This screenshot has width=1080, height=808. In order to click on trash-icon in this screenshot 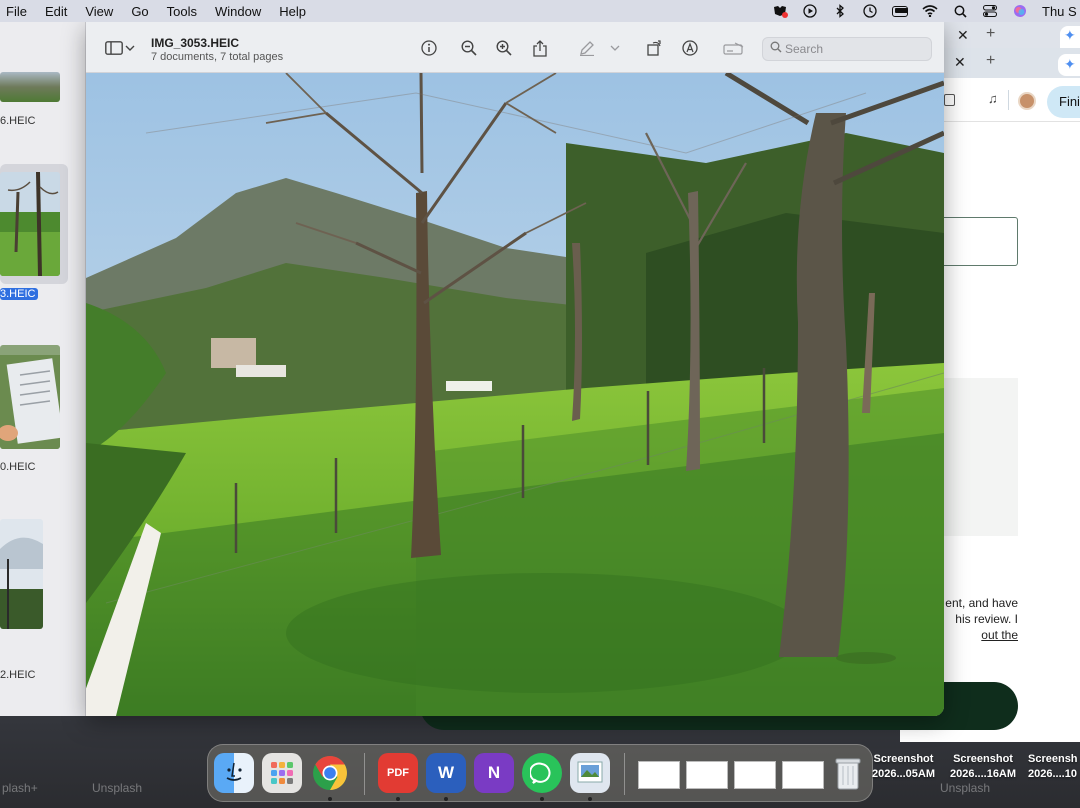, I will do `click(848, 773)`.